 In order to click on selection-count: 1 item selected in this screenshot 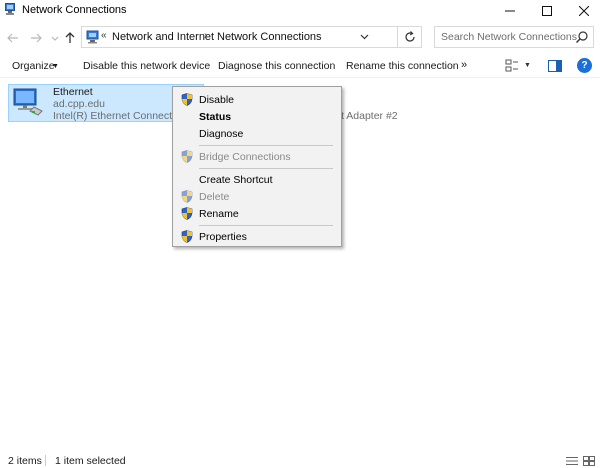, I will do `click(90, 461)`.